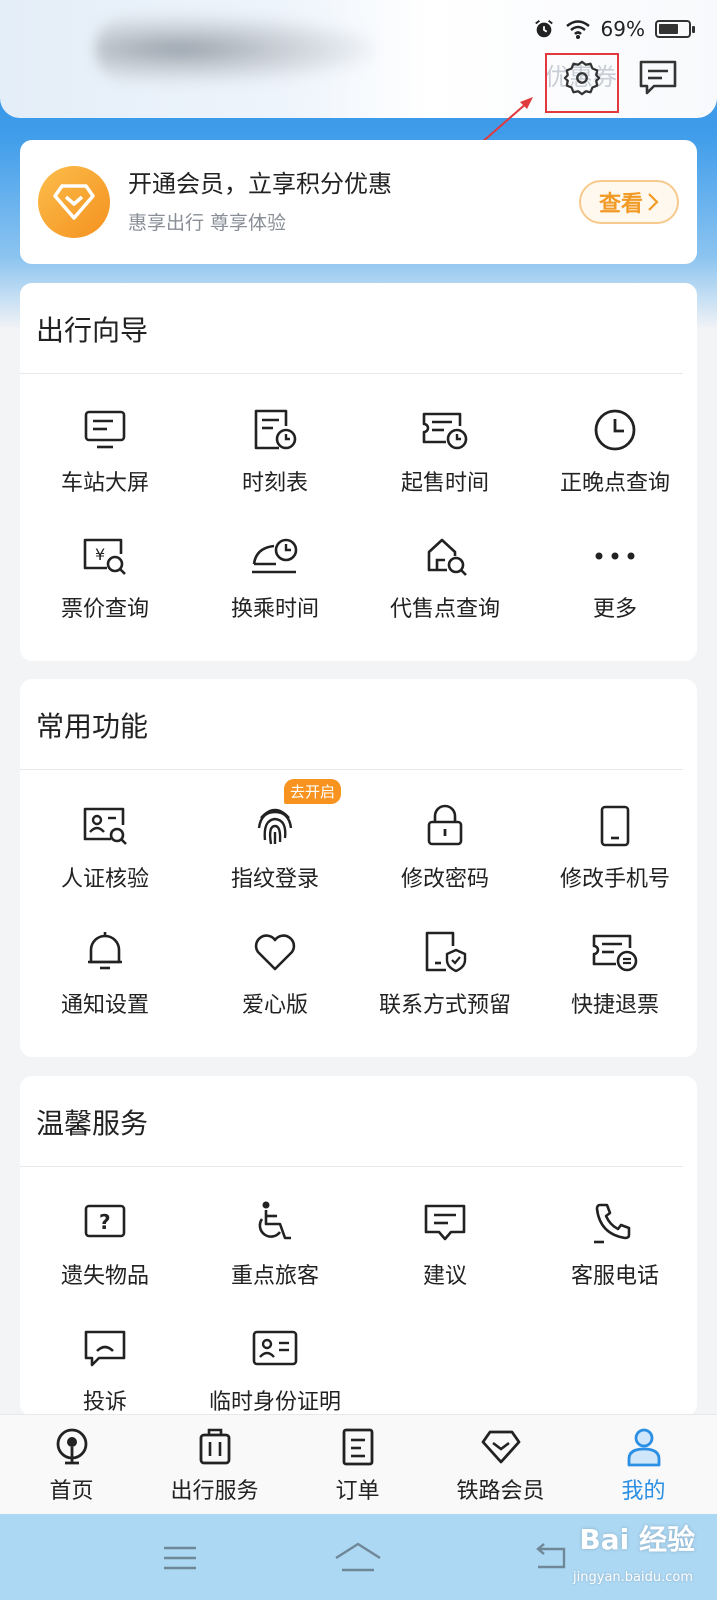  I want to click on grid-item-label: 票价查询, so click(104, 609).